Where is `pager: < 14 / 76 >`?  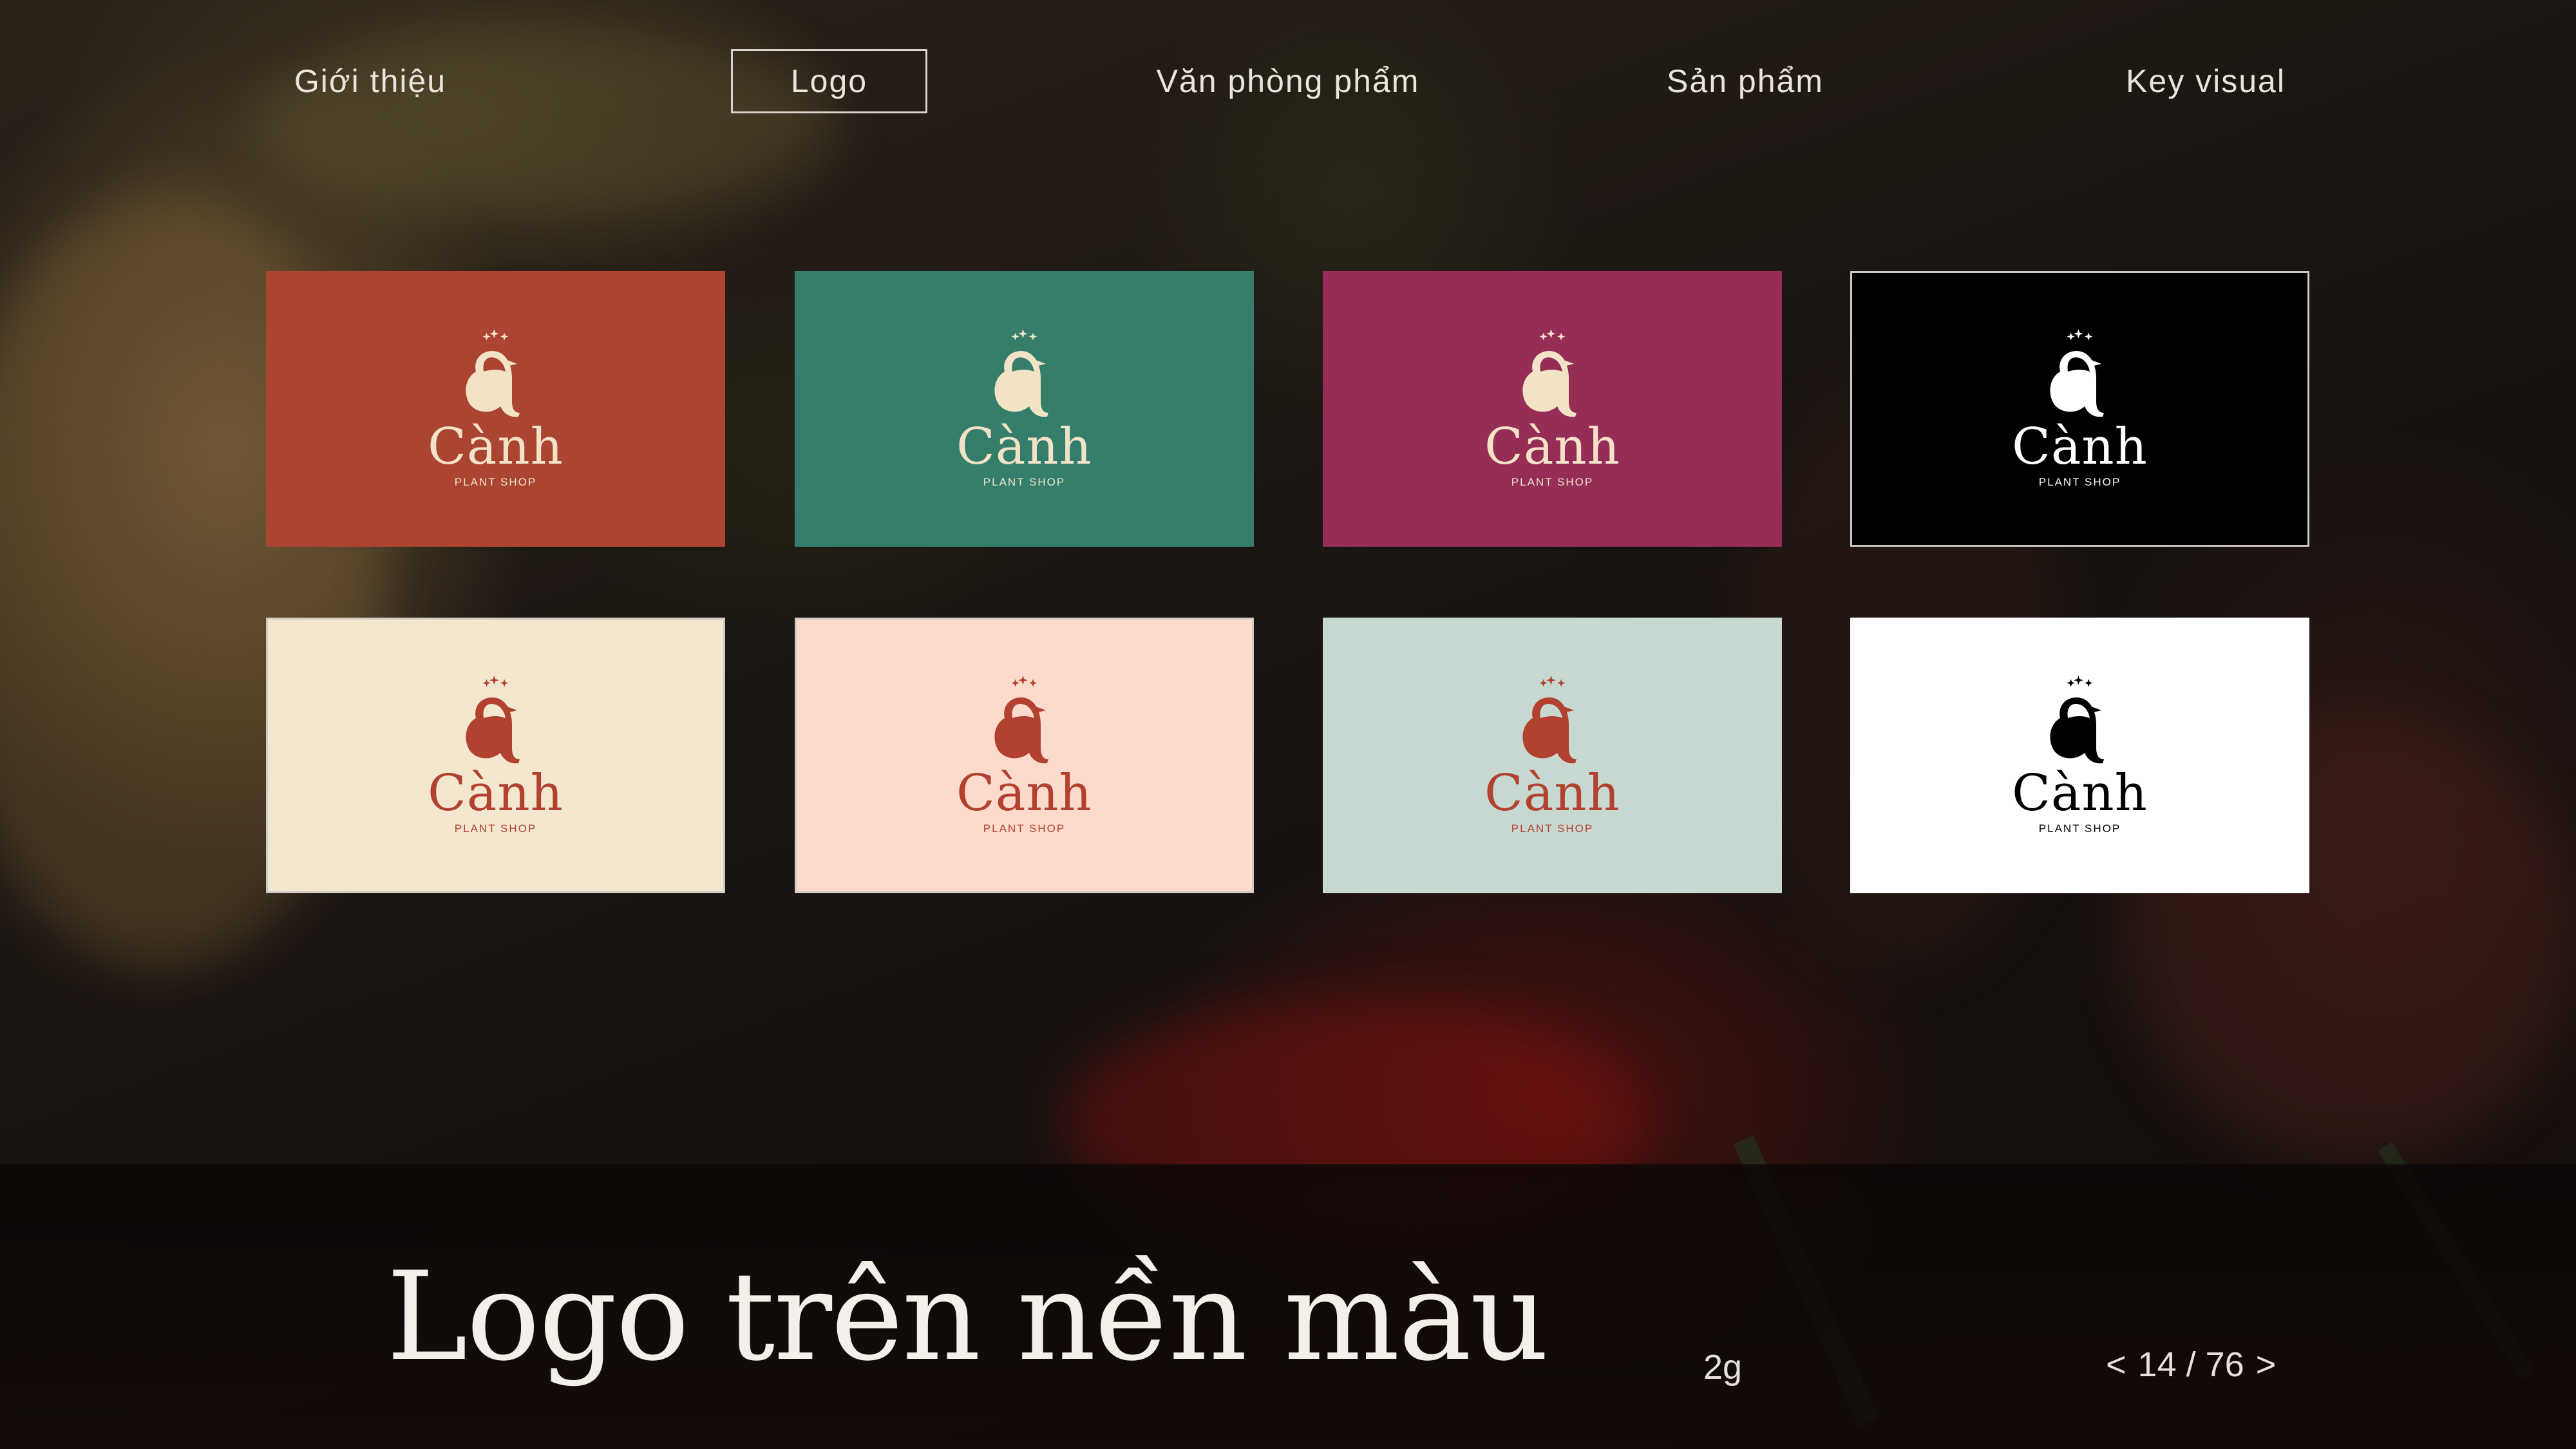 pager: < 14 / 76 > is located at coordinates (2191, 1365).